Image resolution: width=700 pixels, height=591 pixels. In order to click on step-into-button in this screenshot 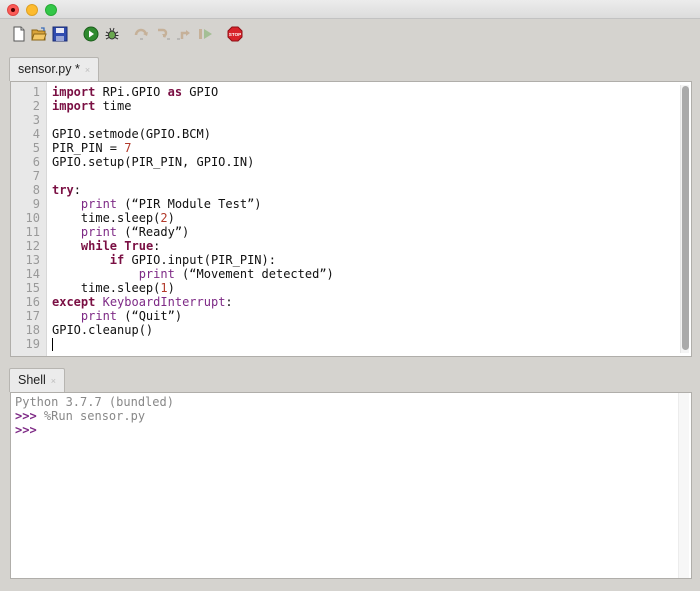, I will do `click(163, 34)`.